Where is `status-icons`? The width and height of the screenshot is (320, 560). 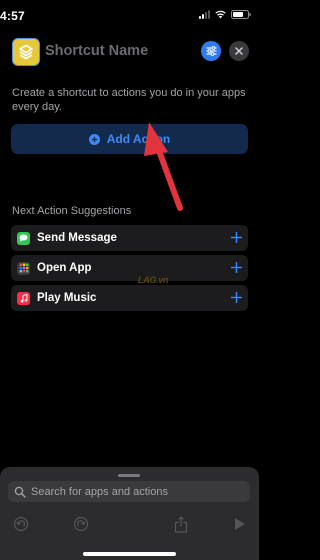 status-icons is located at coordinates (225, 14).